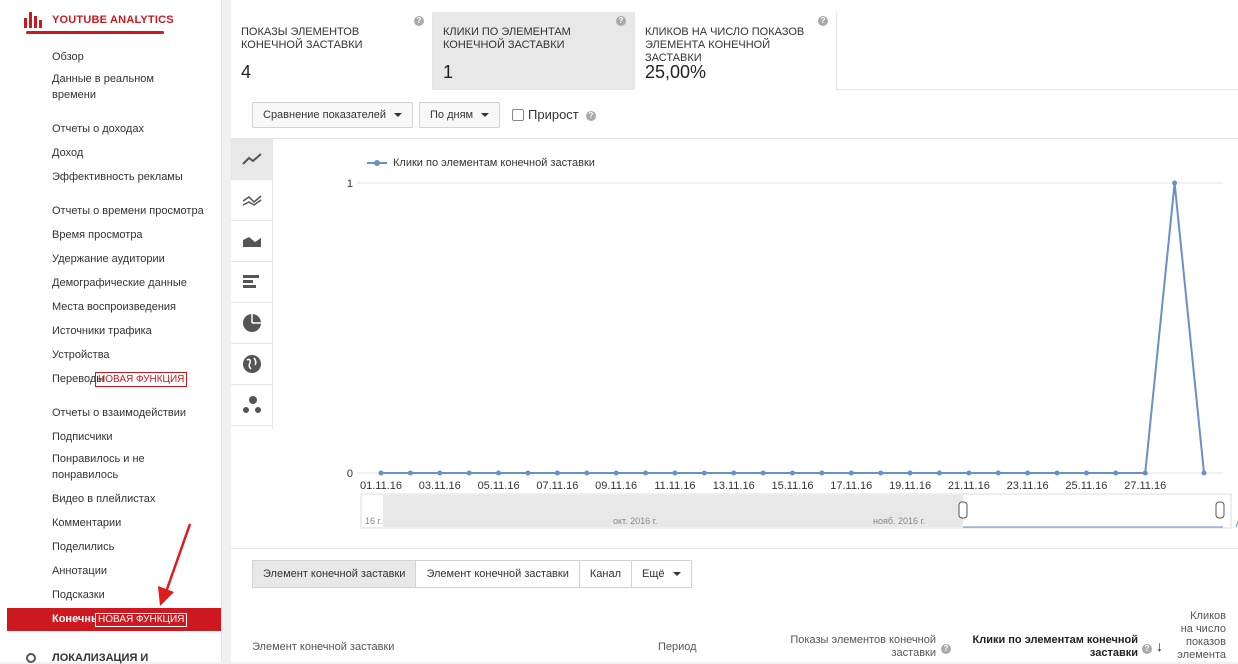  I want to click on sidebar-item-realtime: Данные в реальном времени, so click(112, 87).